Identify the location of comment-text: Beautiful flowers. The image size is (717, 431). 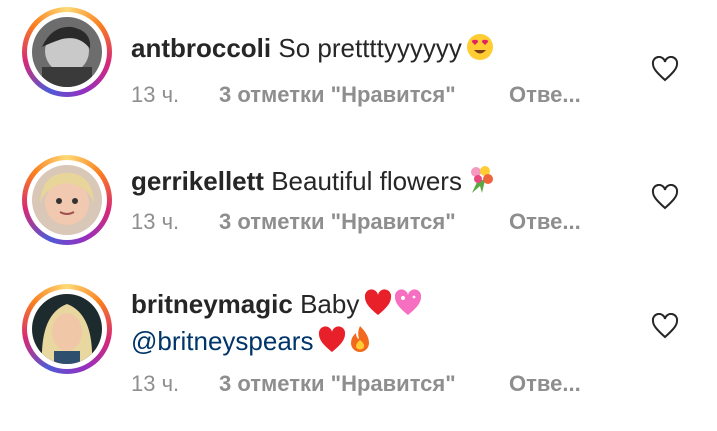
(366, 181).